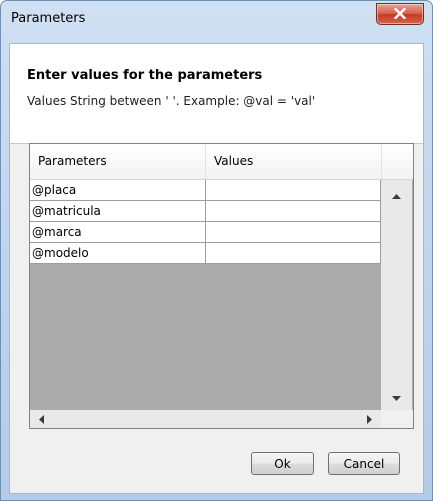 The width and height of the screenshot is (433, 501). What do you see at coordinates (216, 22) in the screenshot?
I see `title-bar: Parameters` at bounding box center [216, 22].